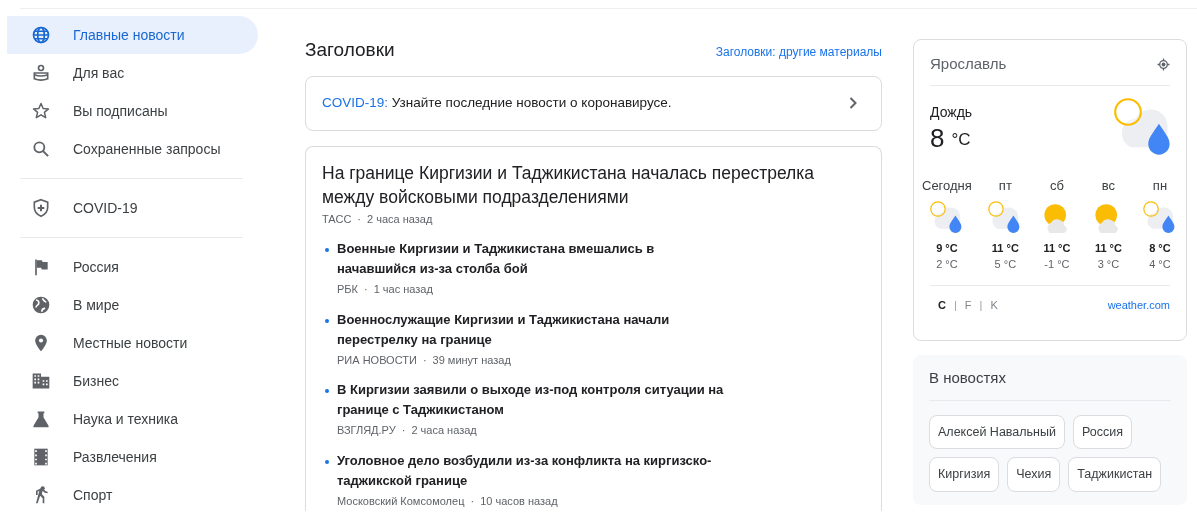 The height and width of the screenshot is (527, 1197). What do you see at coordinates (41, 149) in the screenshot?
I see `search-icon` at bounding box center [41, 149].